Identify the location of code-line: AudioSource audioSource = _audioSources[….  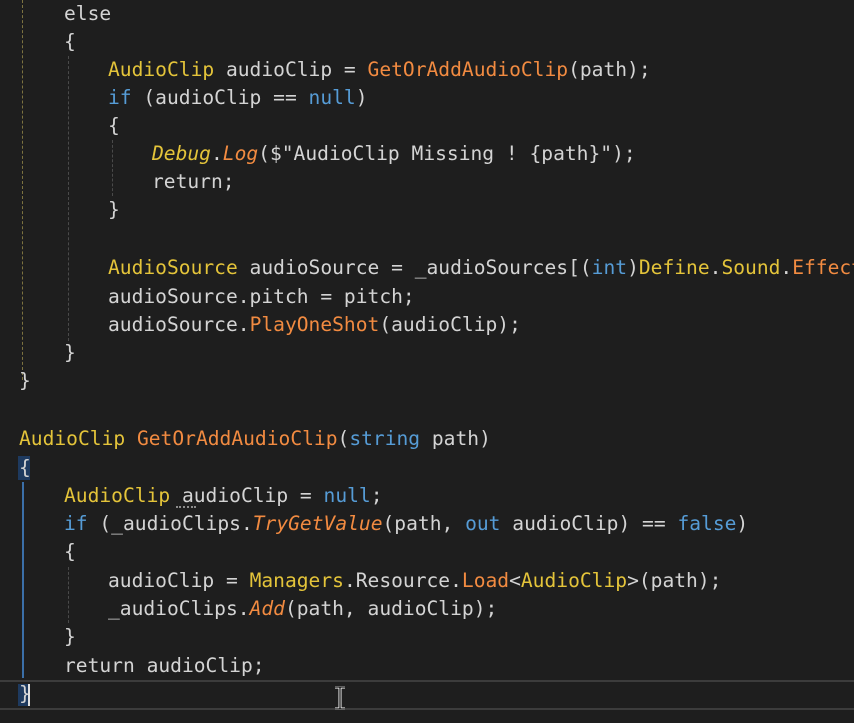
(427, 268).